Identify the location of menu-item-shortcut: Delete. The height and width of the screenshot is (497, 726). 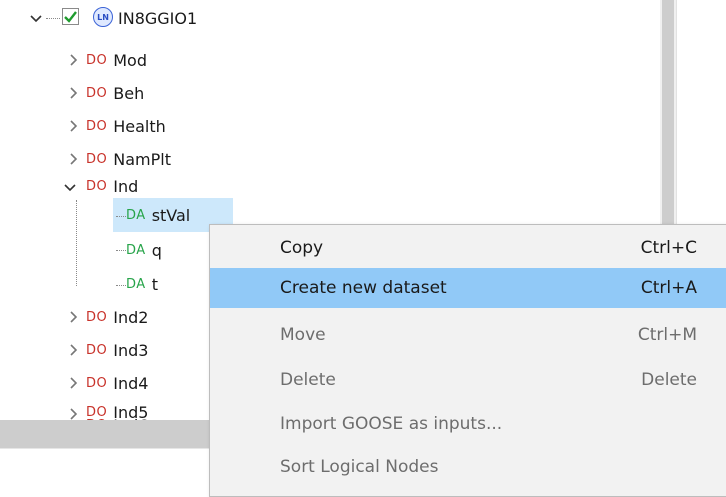
(669, 380).